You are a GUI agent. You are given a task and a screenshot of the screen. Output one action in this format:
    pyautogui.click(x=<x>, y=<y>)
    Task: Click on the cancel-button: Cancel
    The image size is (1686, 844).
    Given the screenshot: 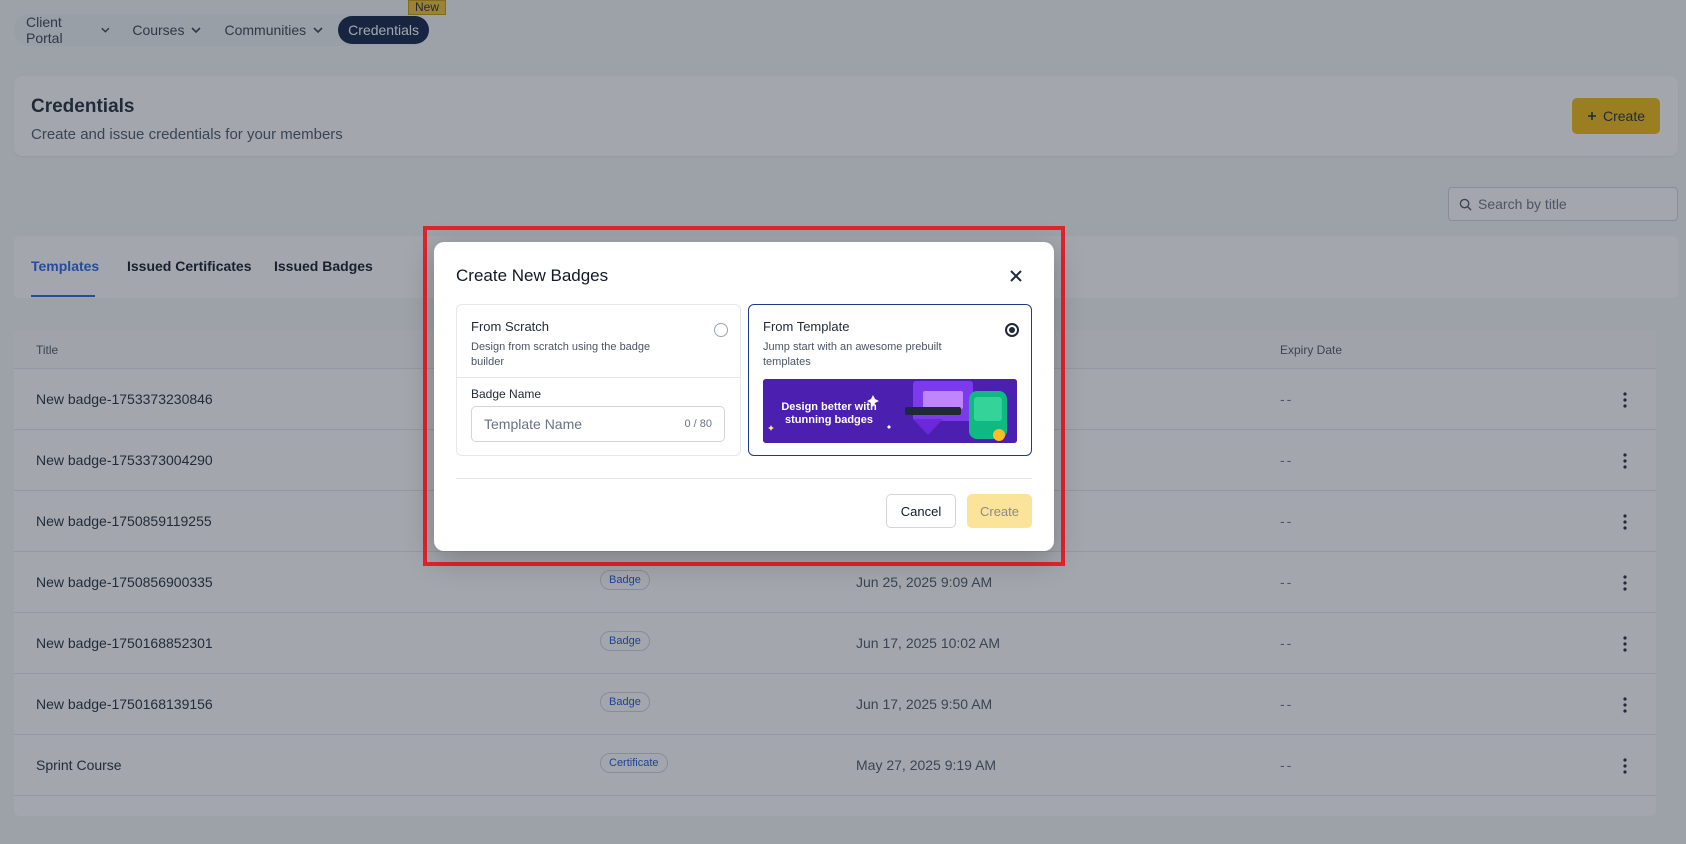 What is the action you would take?
    pyautogui.click(x=921, y=511)
    